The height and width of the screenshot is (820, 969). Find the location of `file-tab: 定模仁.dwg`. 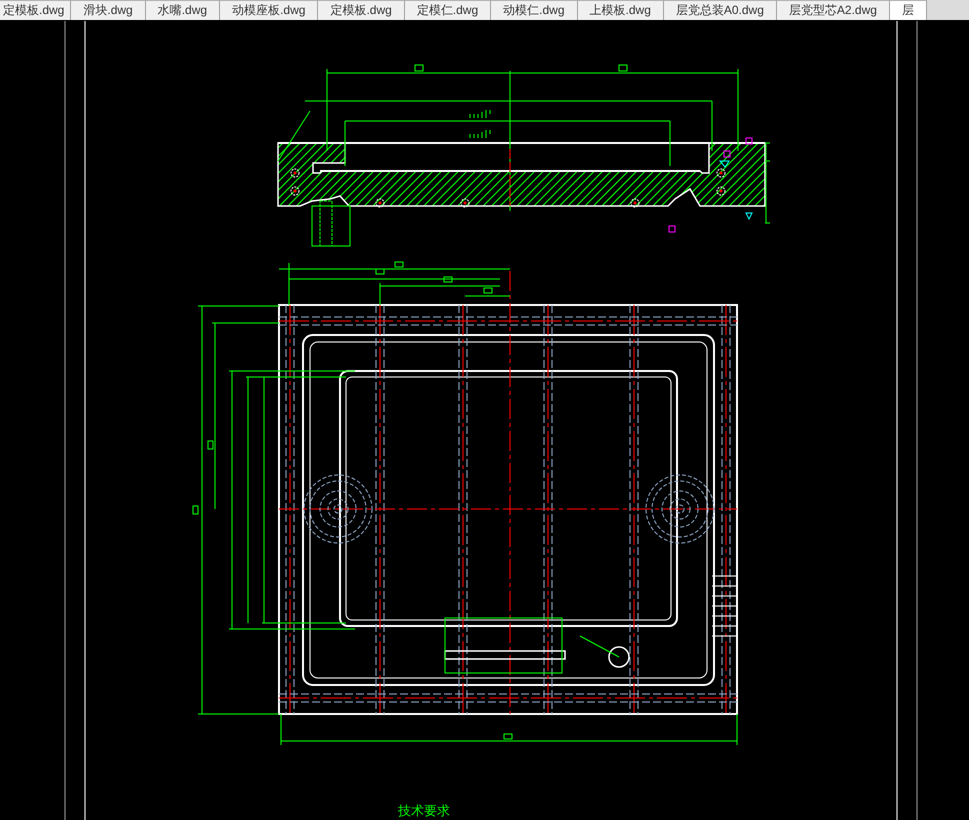

file-tab: 定模仁.dwg is located at coordinates (448, 10).